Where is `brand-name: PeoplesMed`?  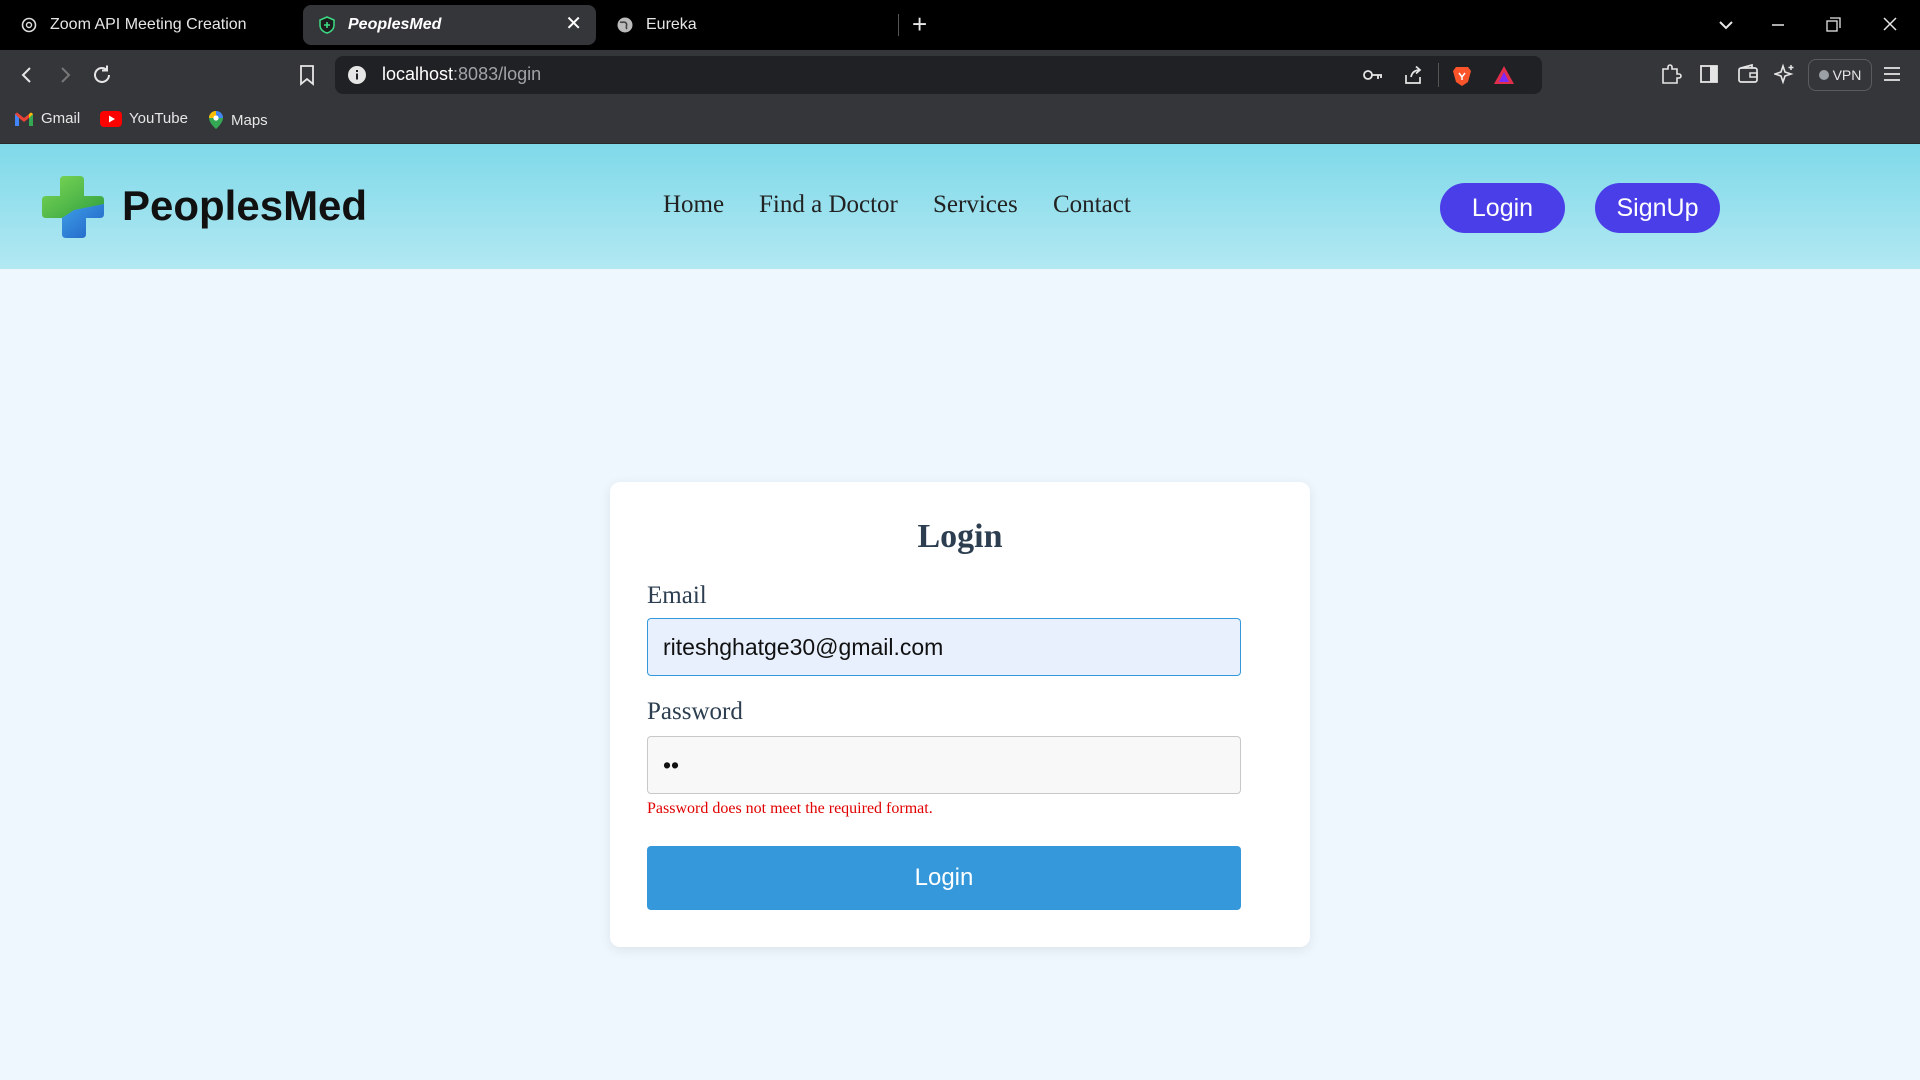 brand-name: PeoplesMed is located at coordinates (244, 206).